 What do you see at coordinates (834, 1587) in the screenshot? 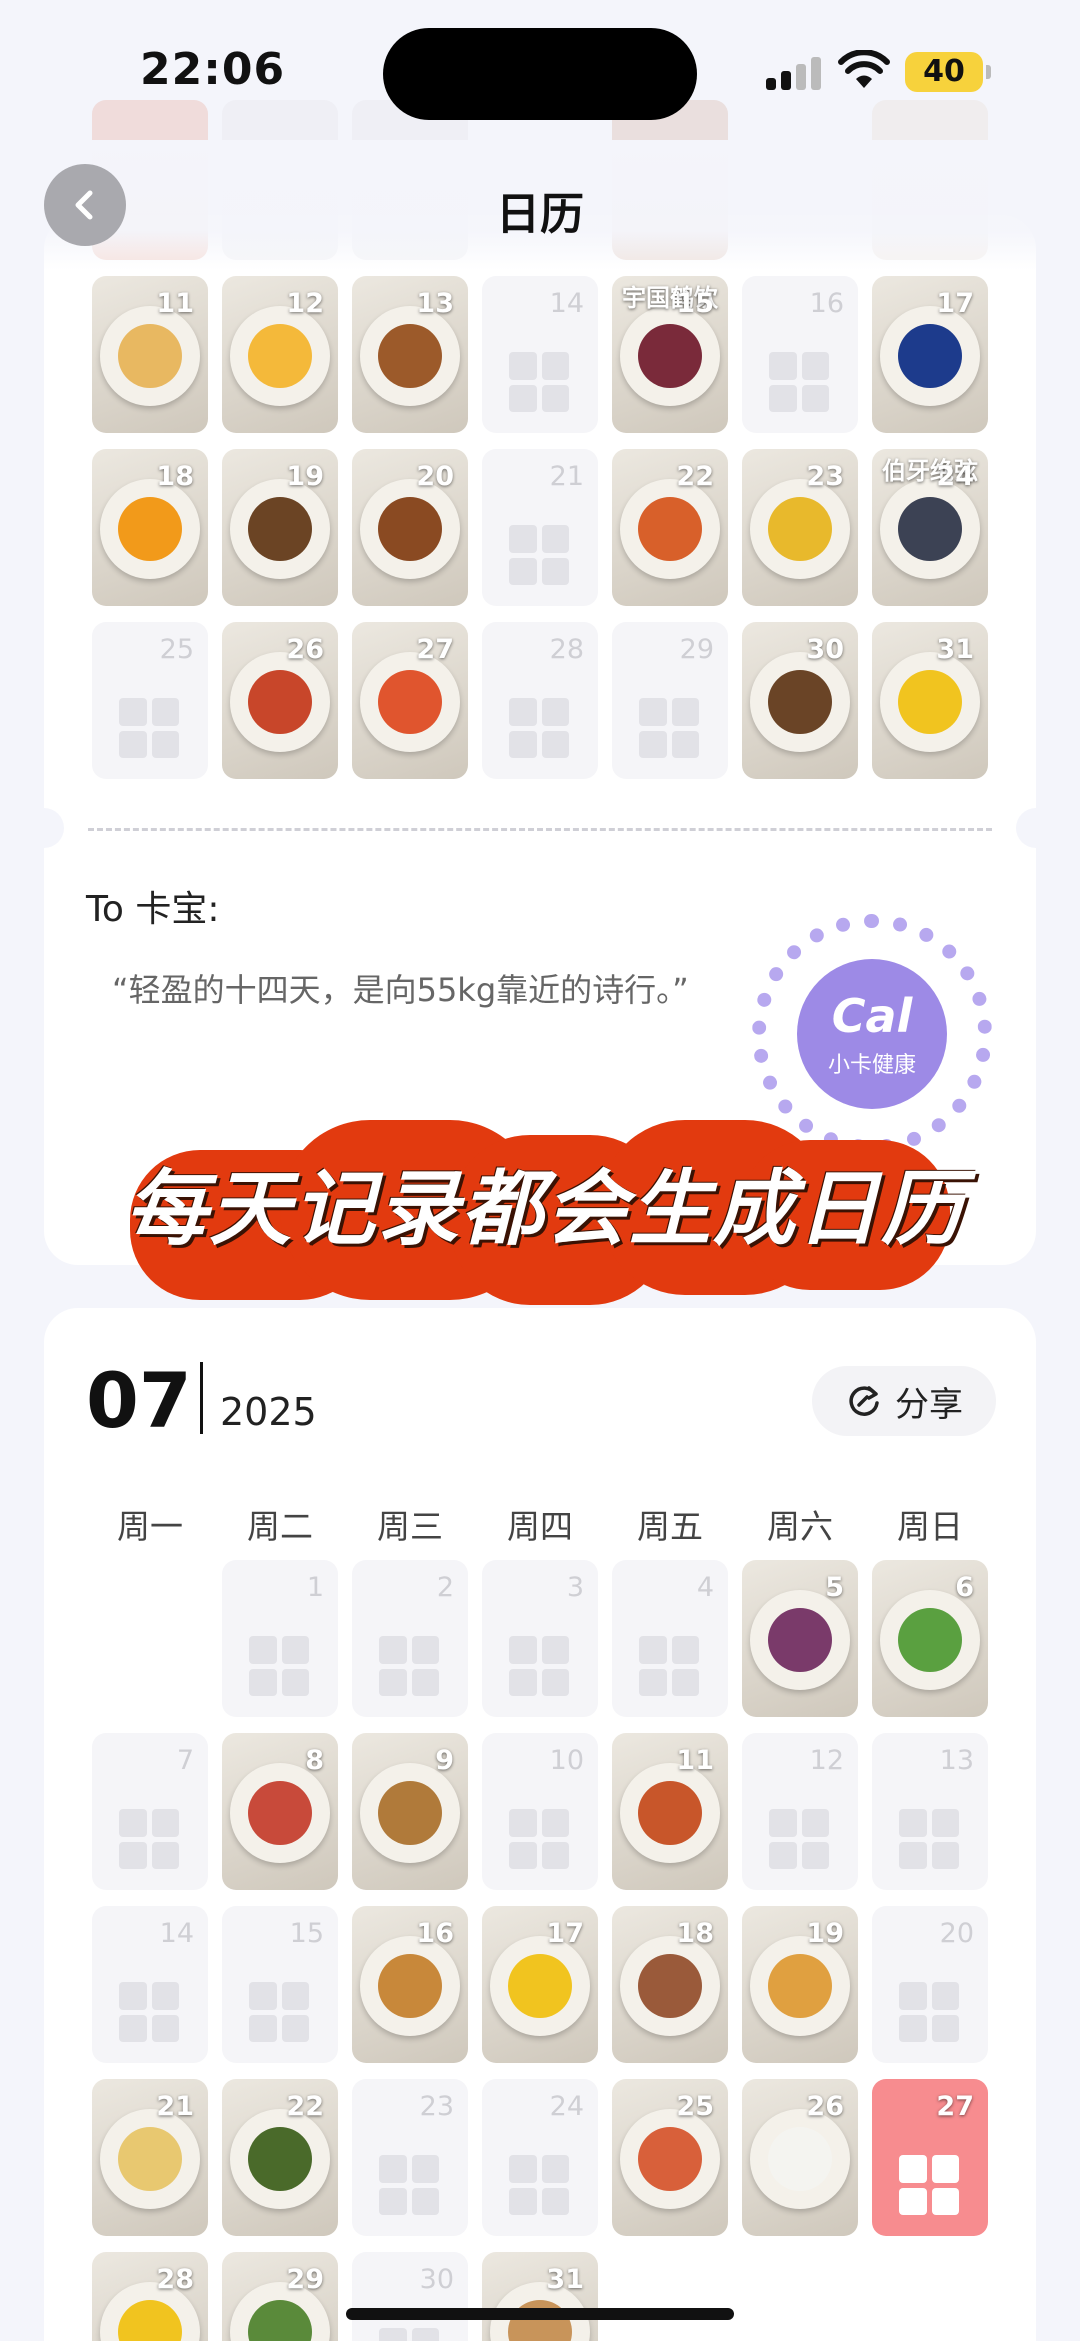
I see `day-number: 5` at bounding box center [834, 1587].